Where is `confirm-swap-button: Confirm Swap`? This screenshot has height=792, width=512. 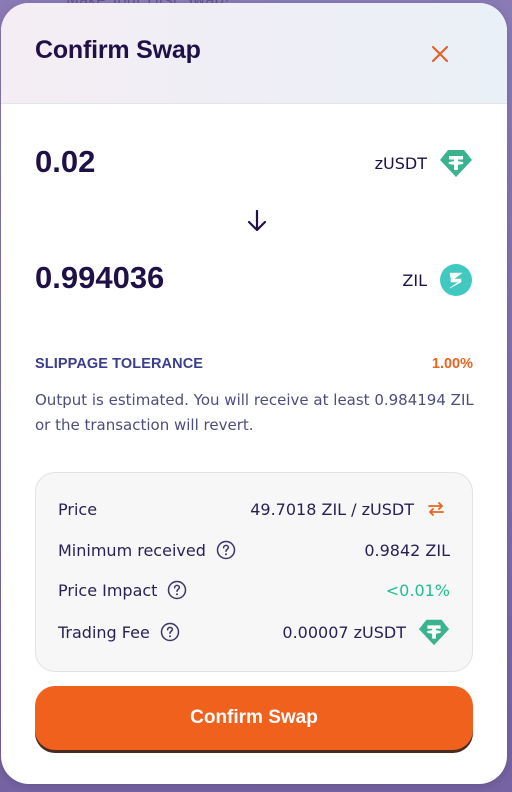
confirm-swap-button: Confirm Swap is located at coordinates (254, 718).